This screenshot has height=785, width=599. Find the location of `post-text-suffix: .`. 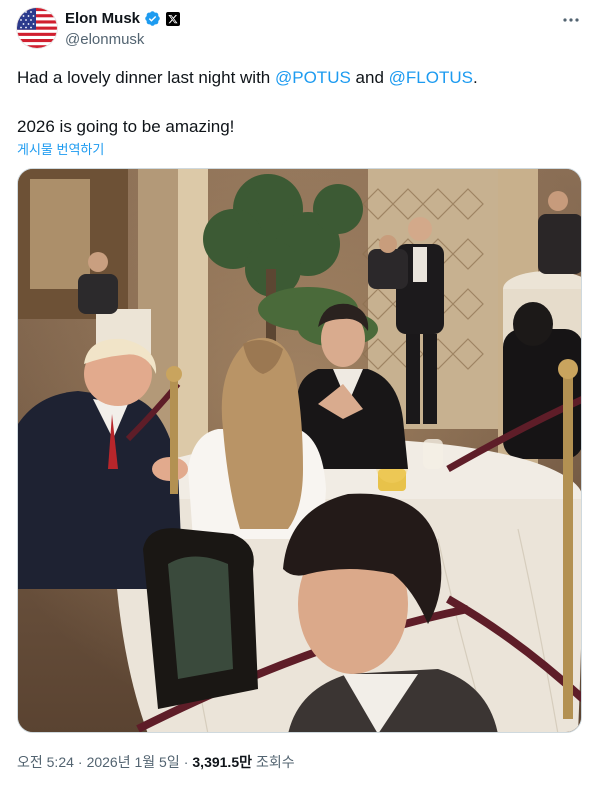

post-text-suffix: . is located at coordinates (475, 77).